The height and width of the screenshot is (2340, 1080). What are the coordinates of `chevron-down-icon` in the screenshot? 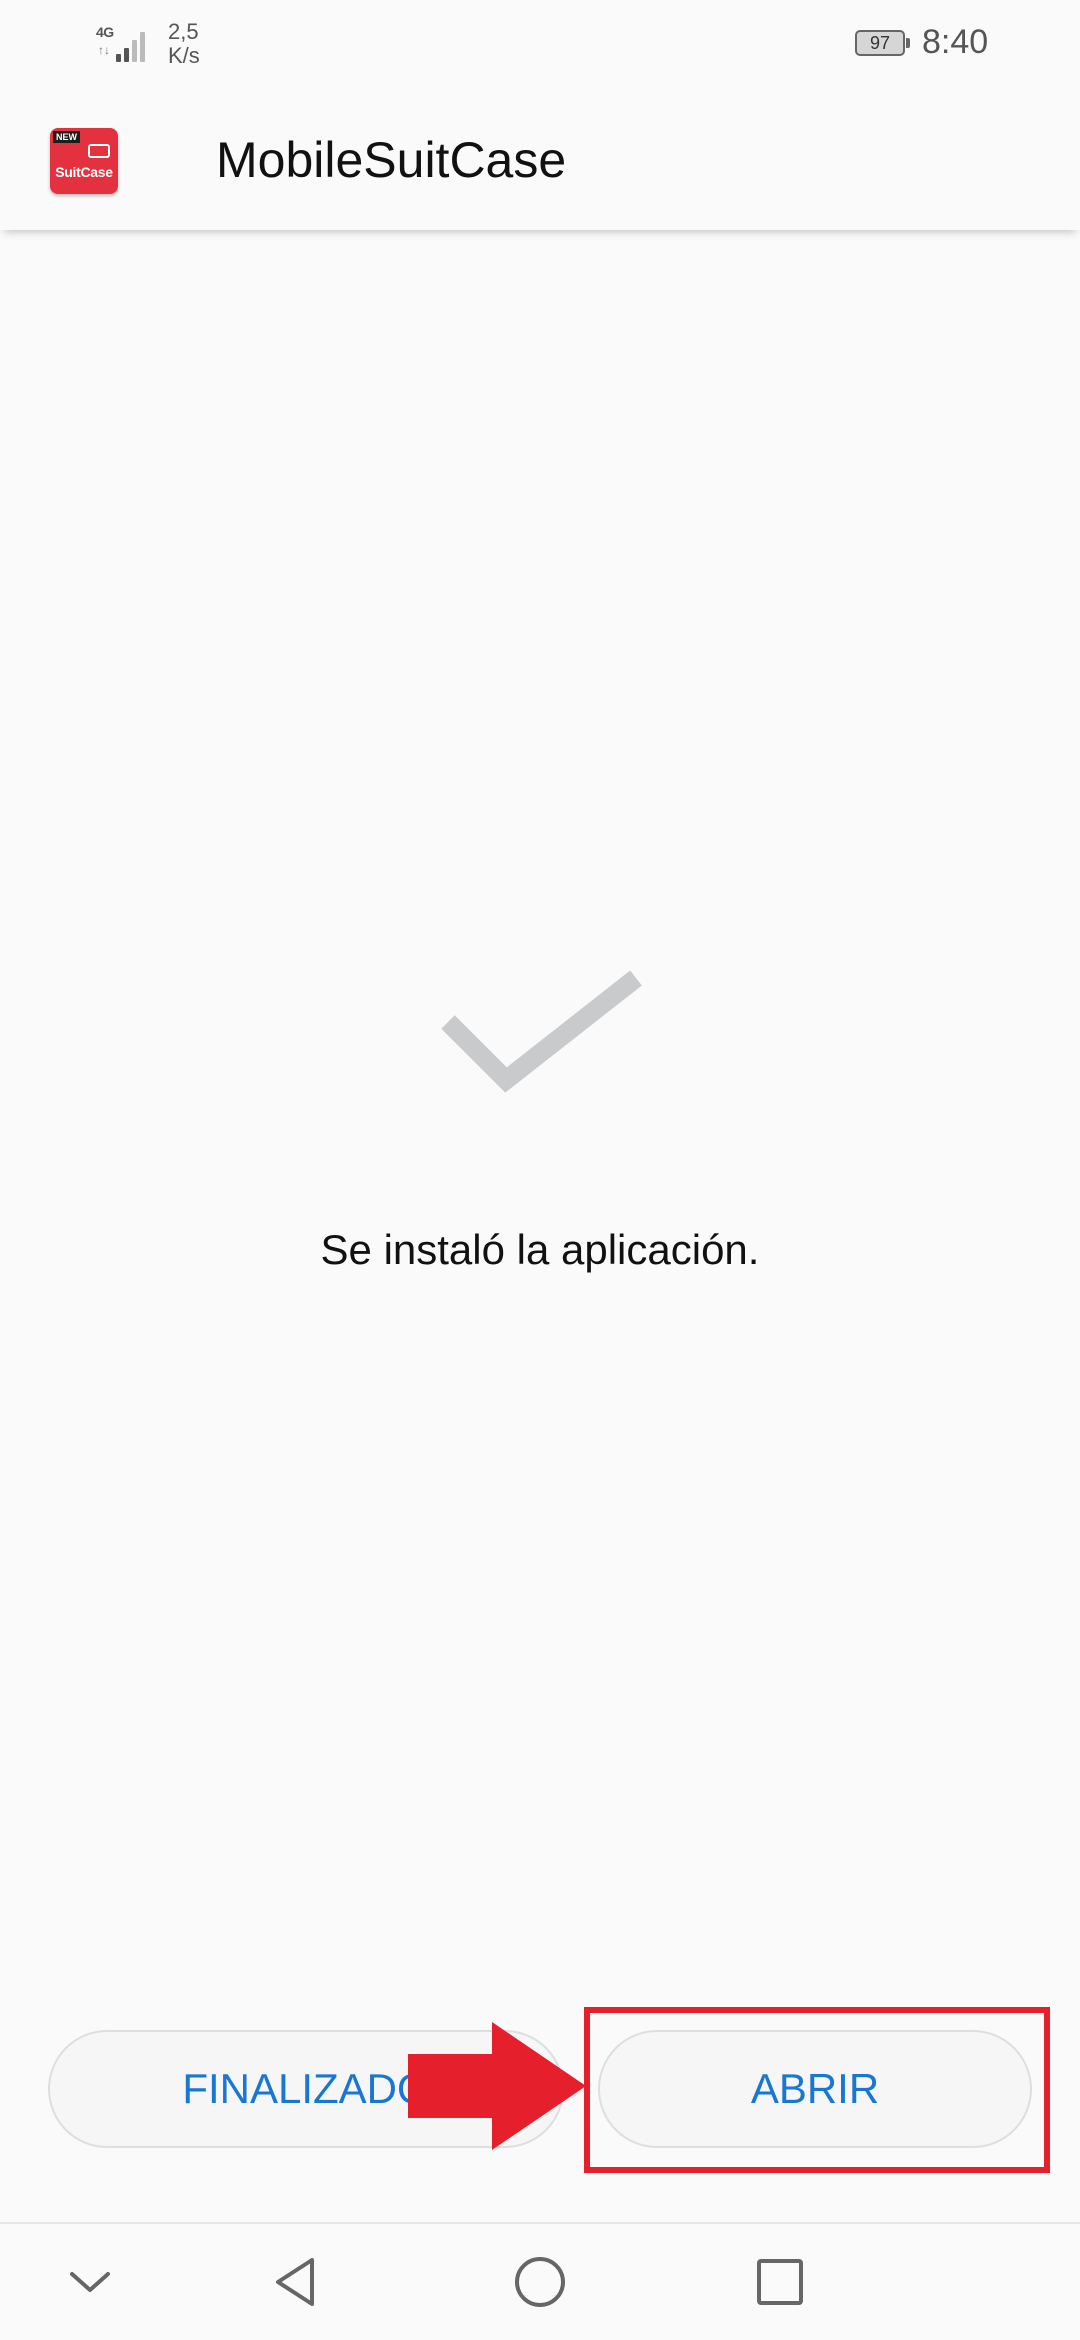 It's located at (90, 2282).